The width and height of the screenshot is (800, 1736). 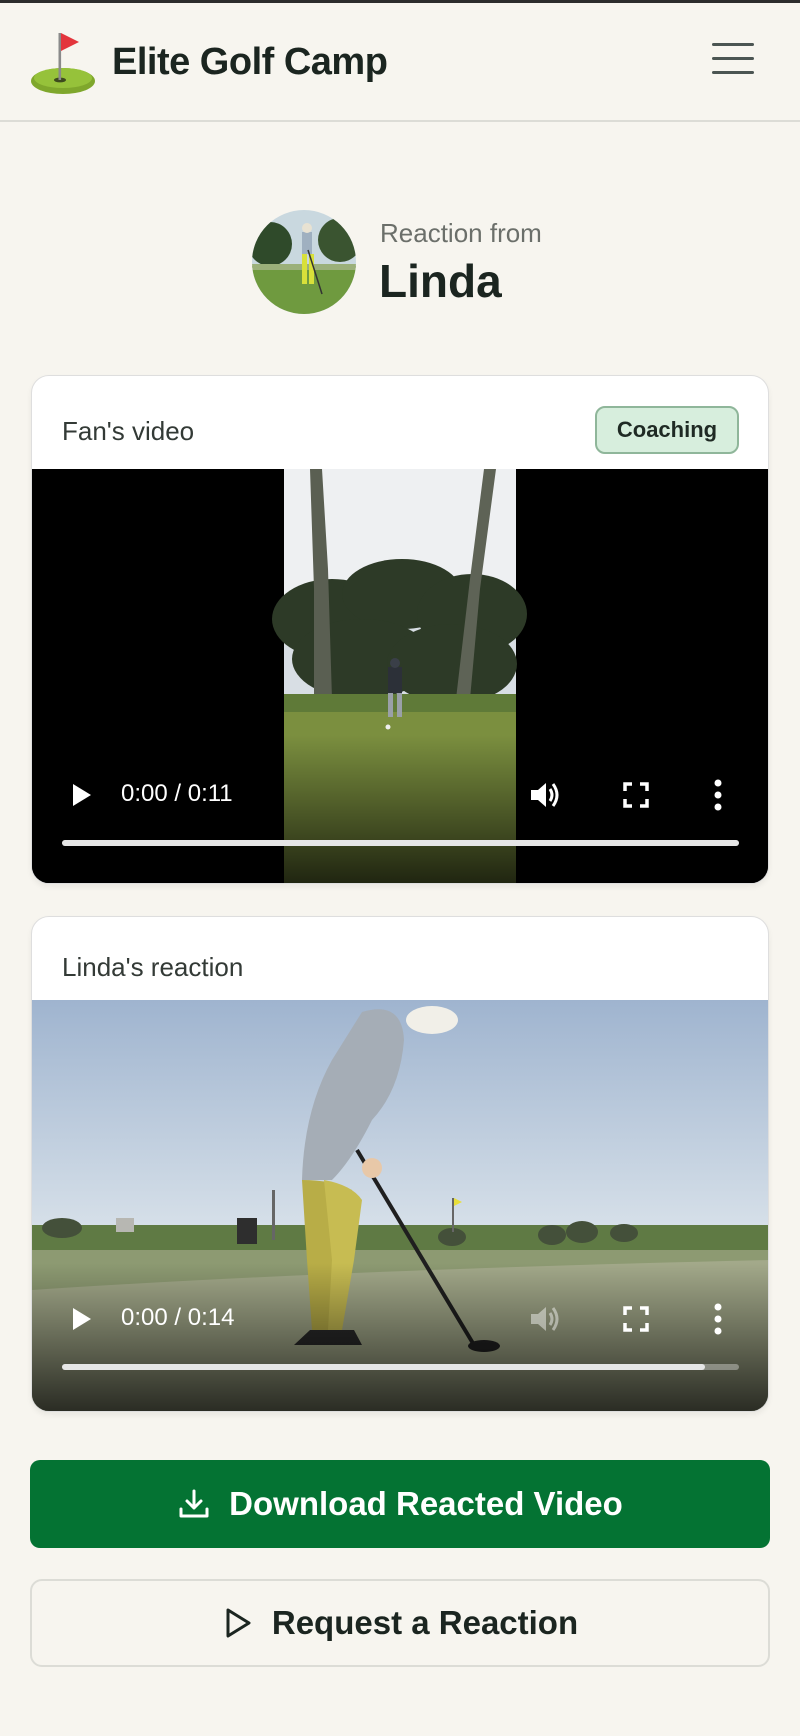 I want to click on avatar, so click(x=304, y=262).